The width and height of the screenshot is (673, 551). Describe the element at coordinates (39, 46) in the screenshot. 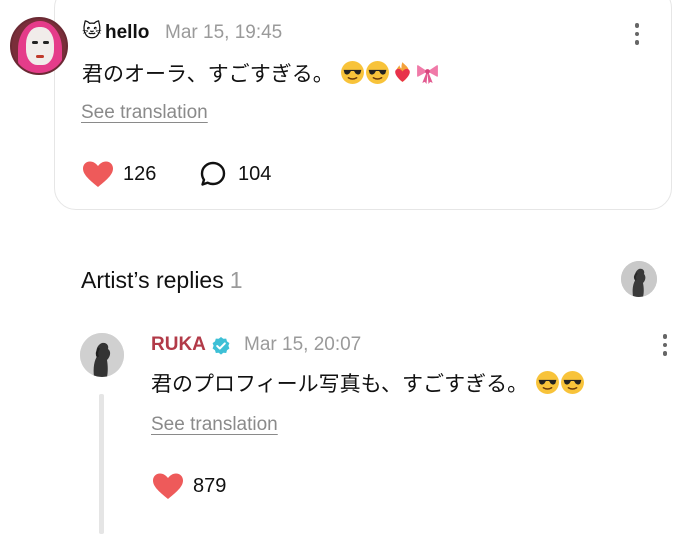

I see `user-avatar` at that location.